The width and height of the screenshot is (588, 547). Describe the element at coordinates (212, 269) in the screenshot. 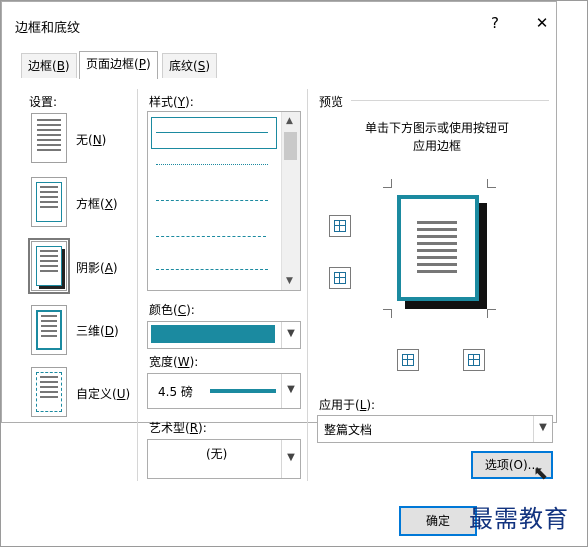

I see `style-dash-dot-line` at that location.